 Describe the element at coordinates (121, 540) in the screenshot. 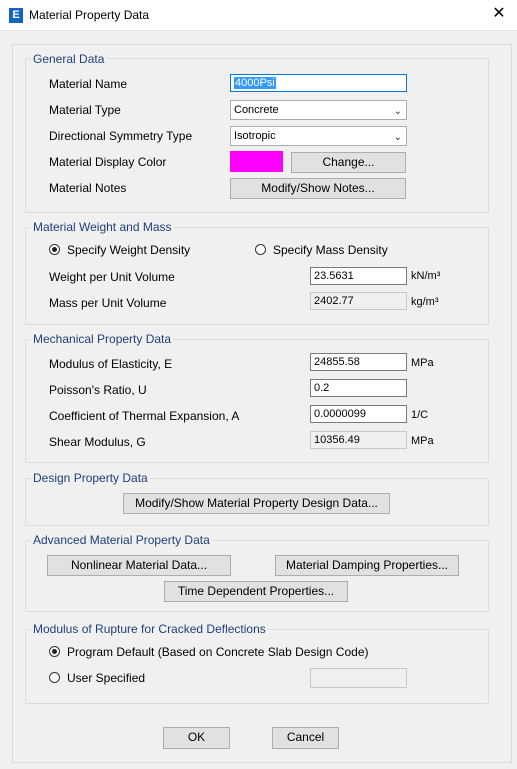

I see `advanced-heading: Advanced Material Property Data` at that location.